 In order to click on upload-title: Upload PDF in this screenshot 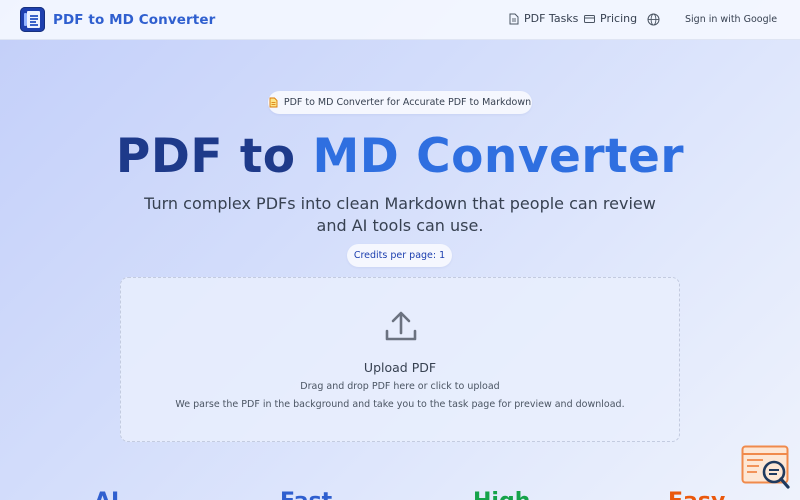, I will do `click(400, 367)`.